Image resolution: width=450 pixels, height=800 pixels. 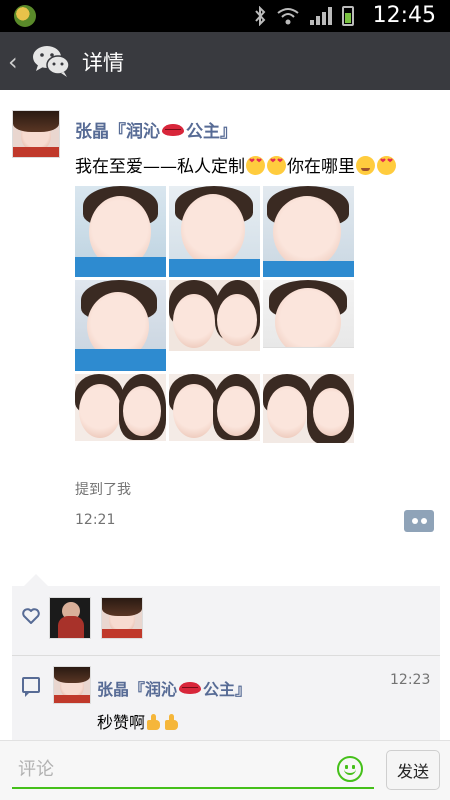 What do you see at coordinates (193, 770) in the screenshot?
I see `comment-input` at bounding box center [193, 770].